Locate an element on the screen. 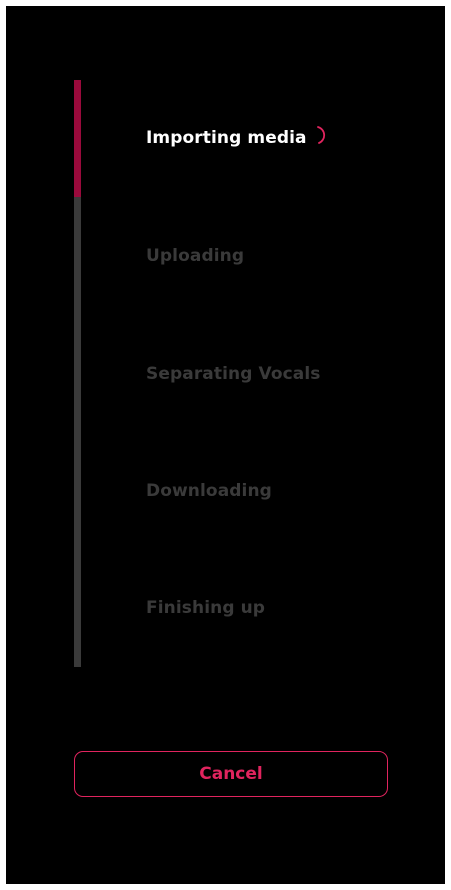  step-downloading: Downloading is located at coordinates (209, 491).